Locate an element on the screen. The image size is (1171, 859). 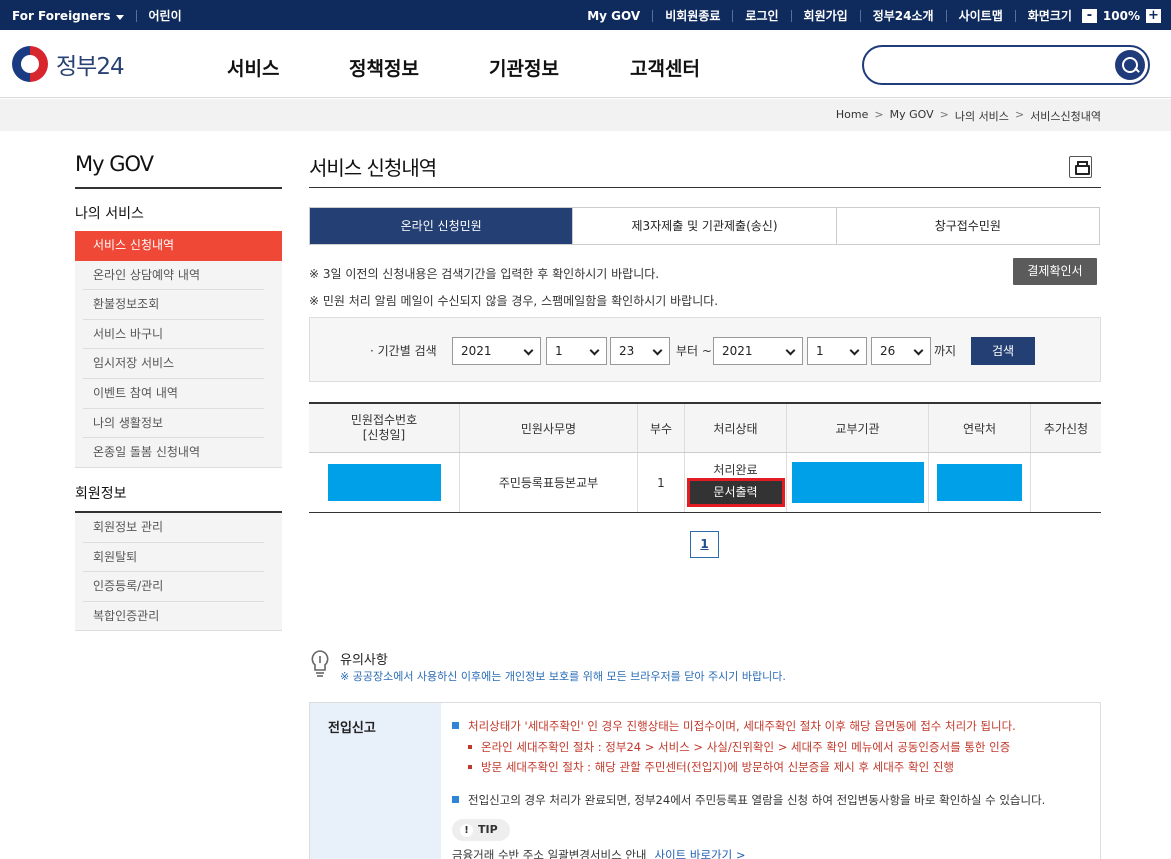
status-cell: 처리완료 문서출력 is located at coordinates (735, 482).